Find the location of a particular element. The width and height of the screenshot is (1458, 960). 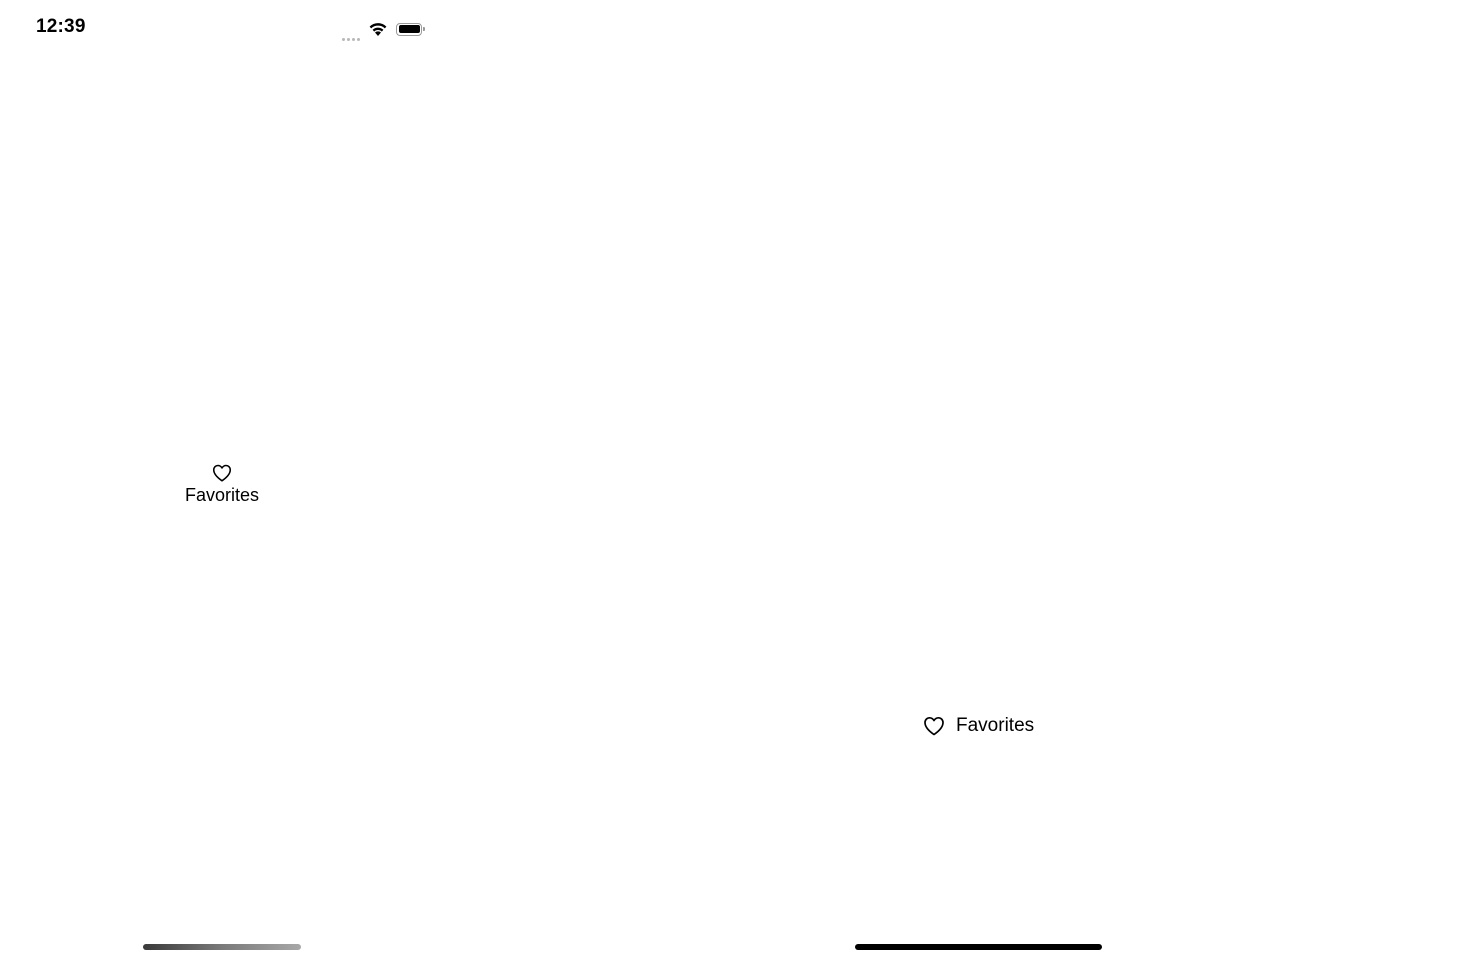

status-bar: 12:39 is located at coordinates (222, 28).